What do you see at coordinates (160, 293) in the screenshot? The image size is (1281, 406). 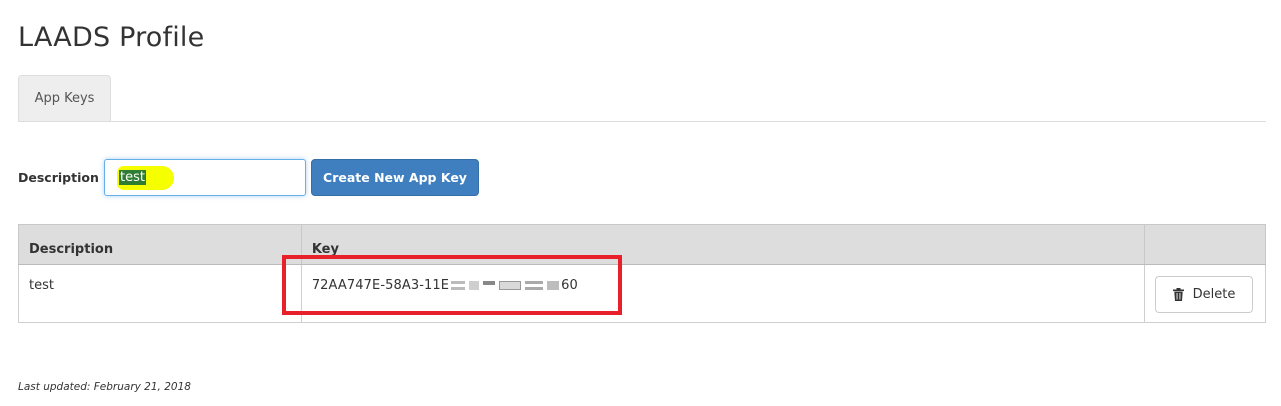 I see `row-description-cell: test` at bounding box center [160, 293].